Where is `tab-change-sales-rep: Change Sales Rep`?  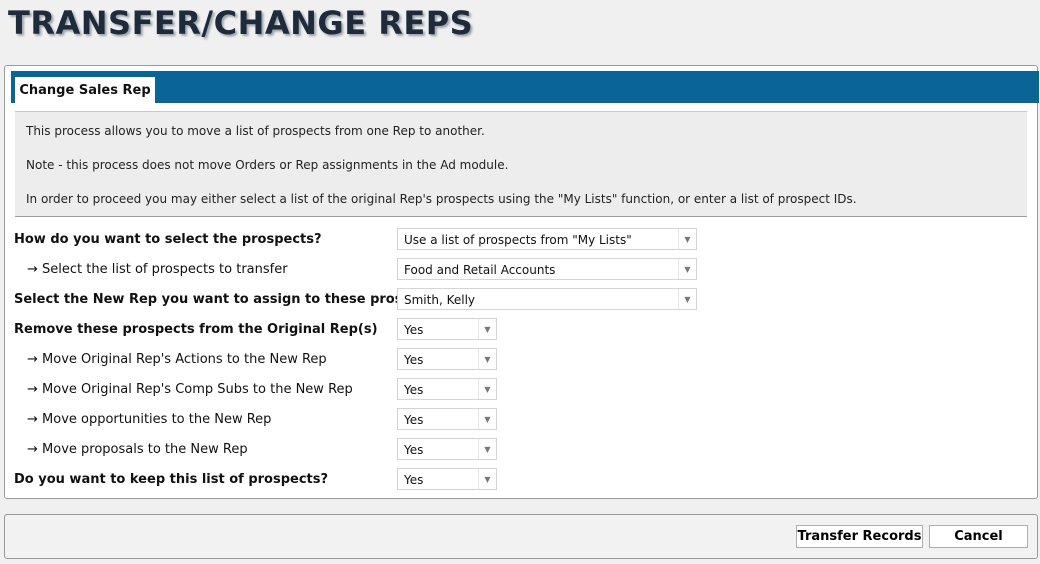 tab-change-sales-rep: Change Sales Rep is located at coordinates (85, 90).